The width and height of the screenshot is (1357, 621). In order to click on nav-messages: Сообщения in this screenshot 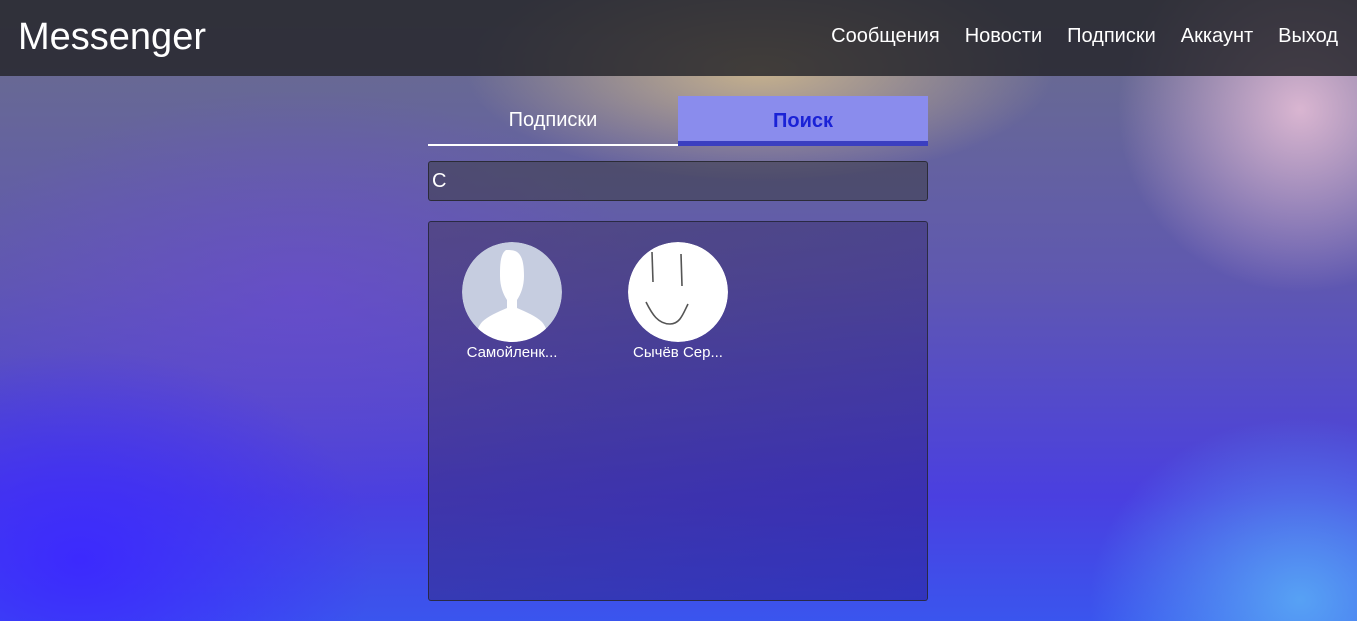, I will do `click(885, 36)`.